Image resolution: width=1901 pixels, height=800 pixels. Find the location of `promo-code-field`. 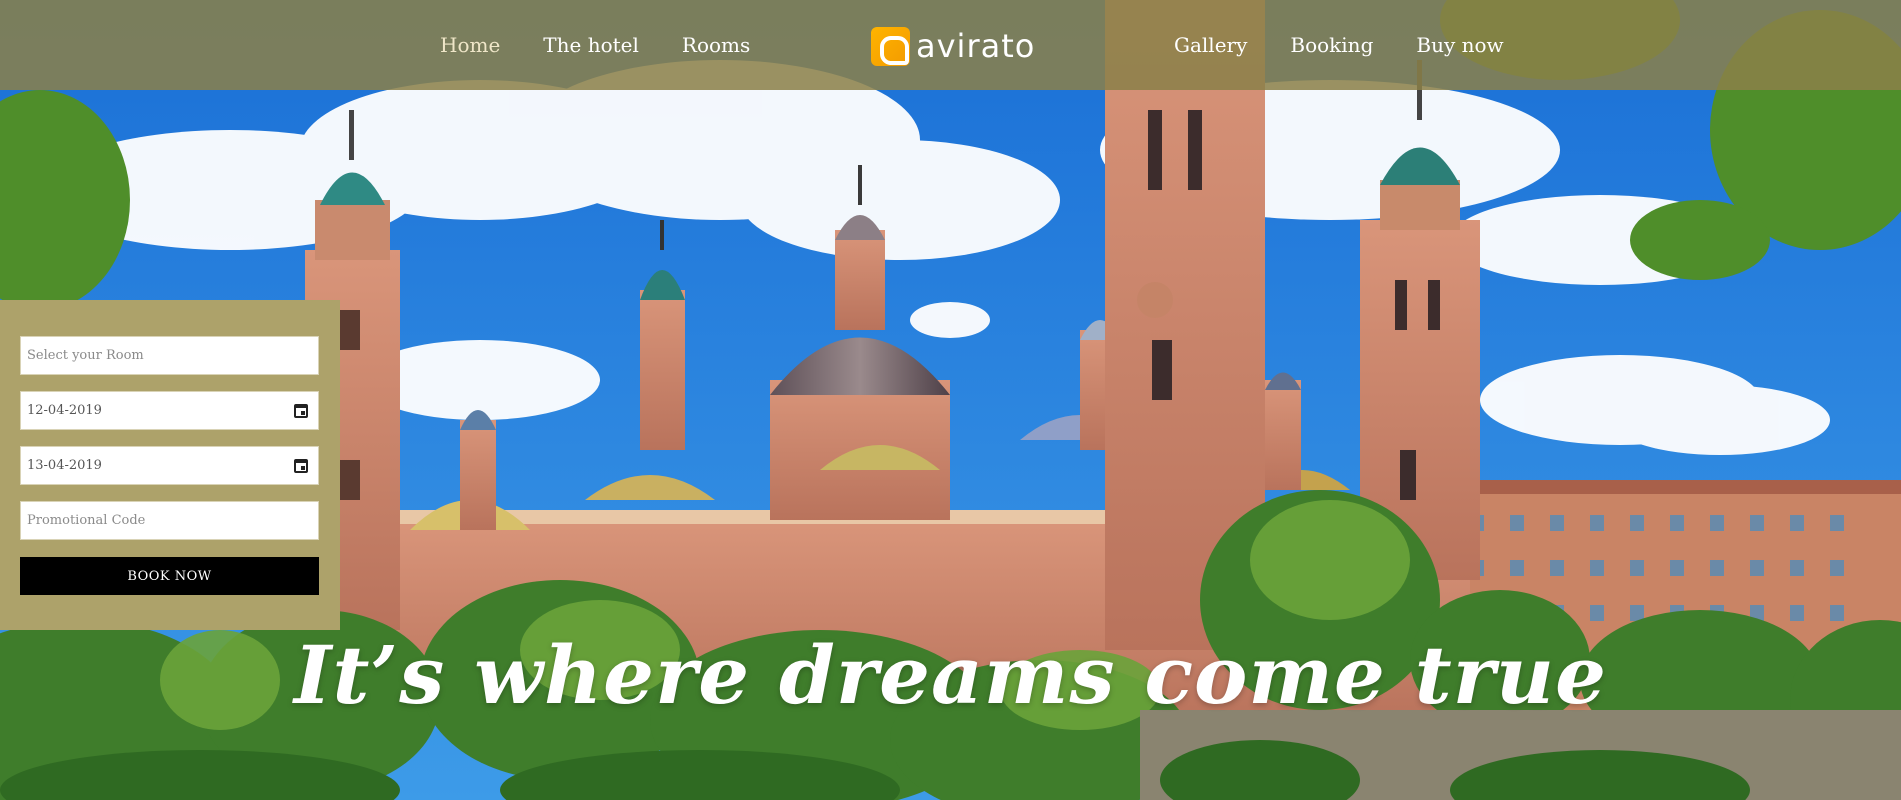

promo-code-field is located at coordinates (169, 520).